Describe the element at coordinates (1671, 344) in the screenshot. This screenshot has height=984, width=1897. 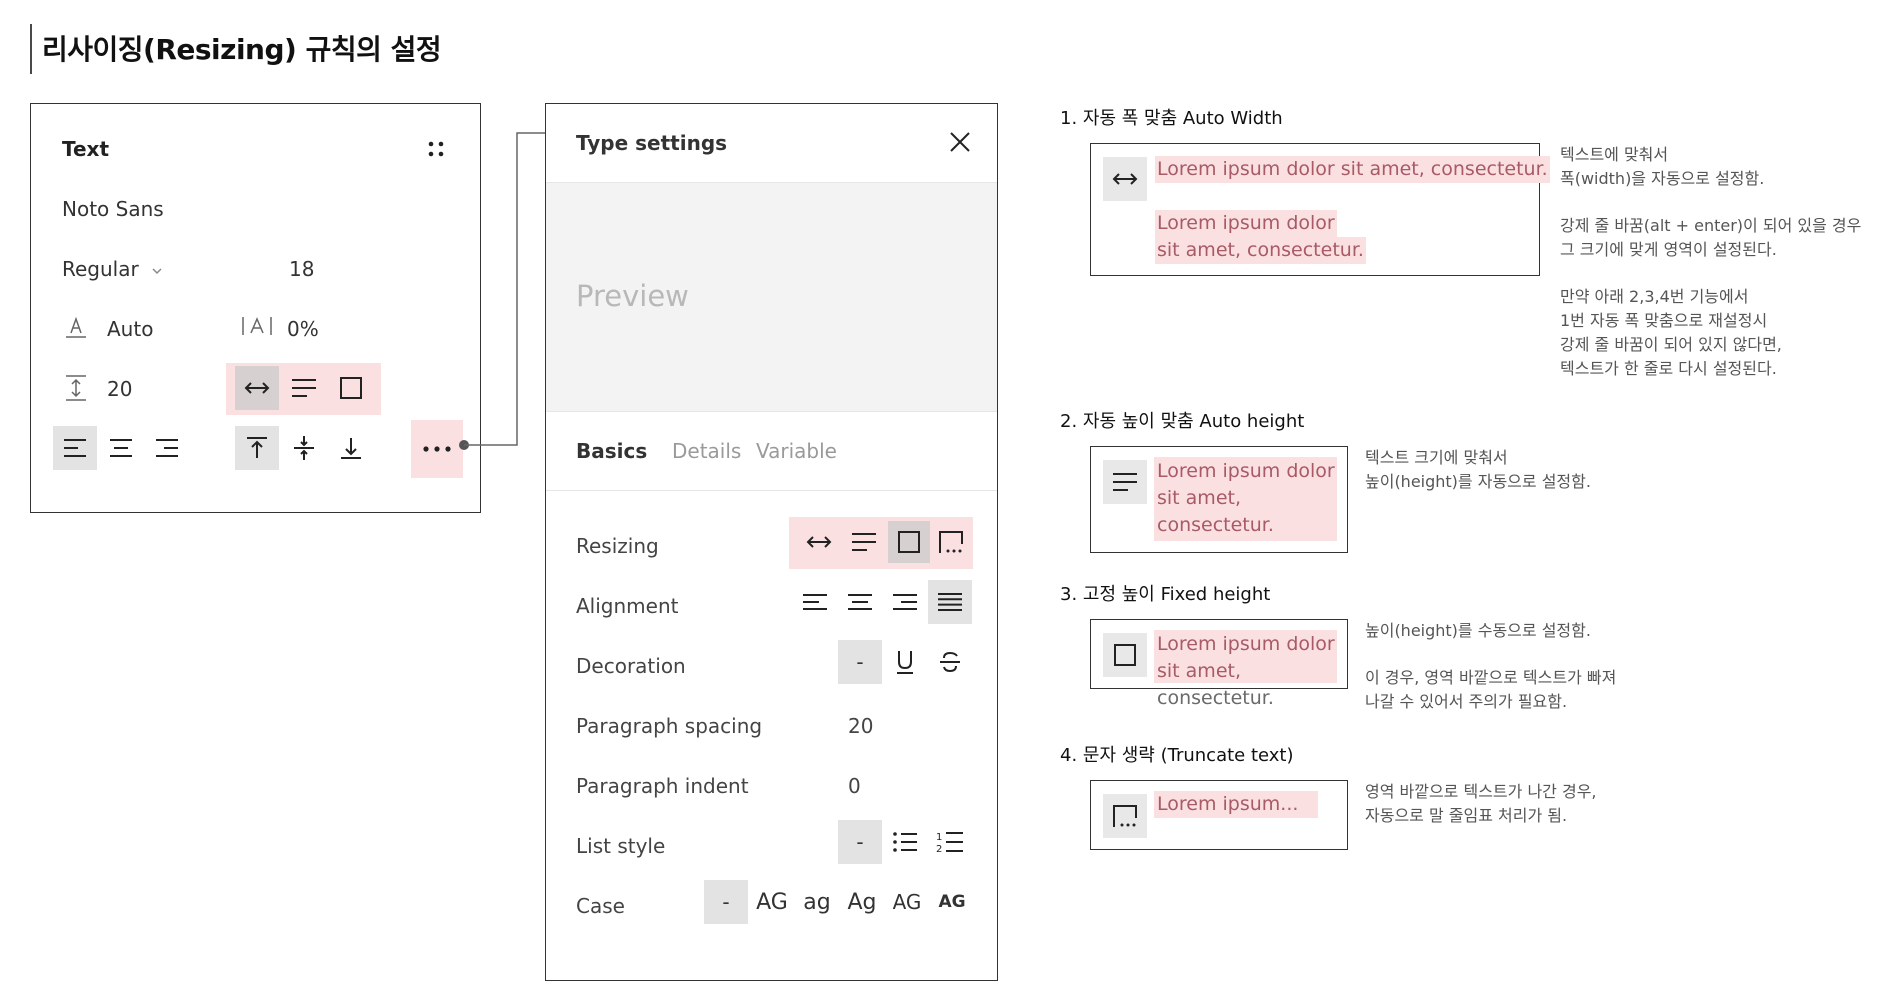
I see `note-line: 강제 줄 바꿈이 되어 있지 않다면,` at that location.